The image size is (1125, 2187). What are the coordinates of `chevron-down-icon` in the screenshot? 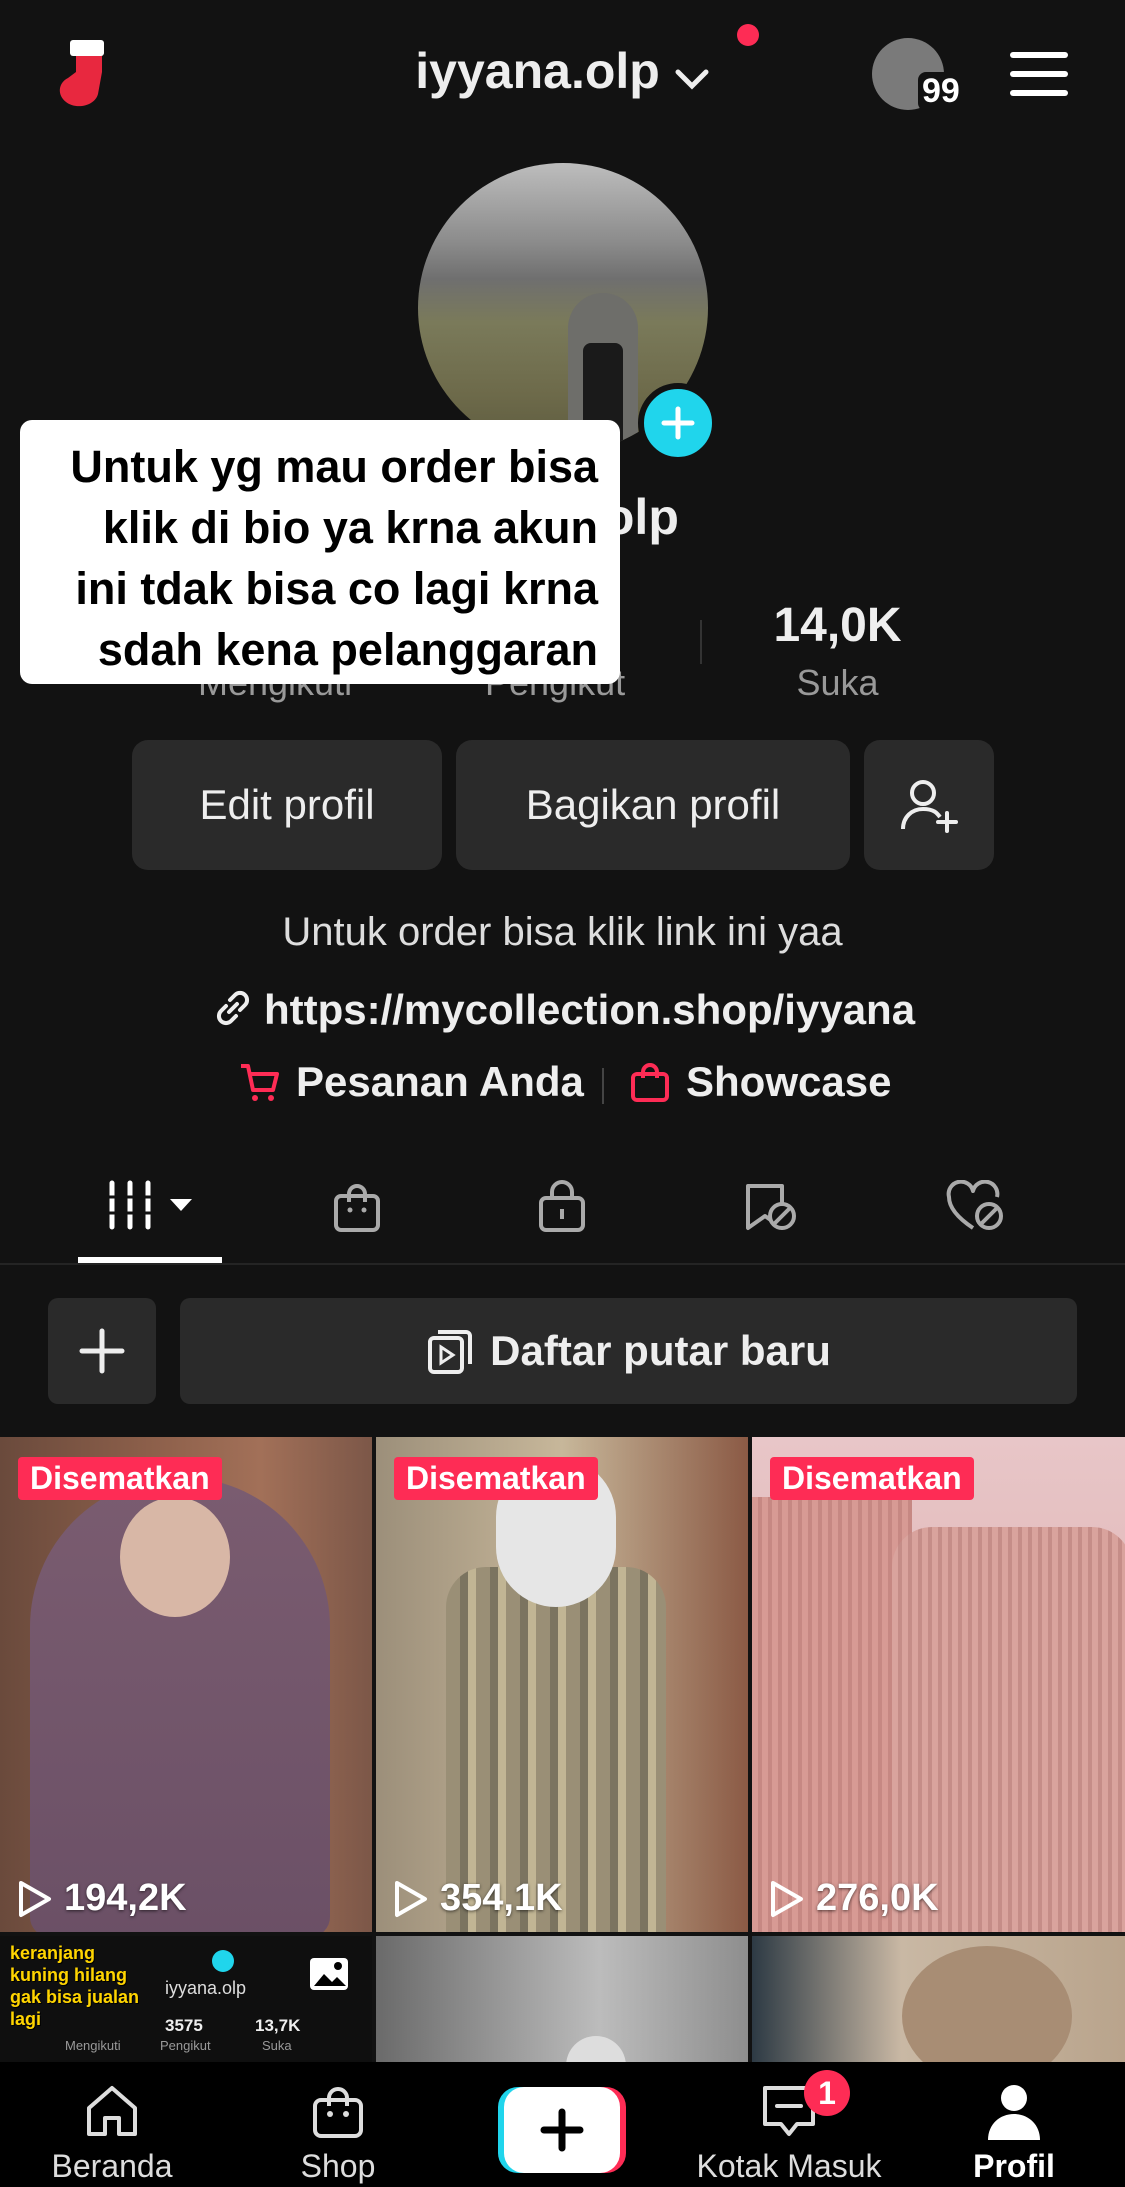 It's located at (692, 75).